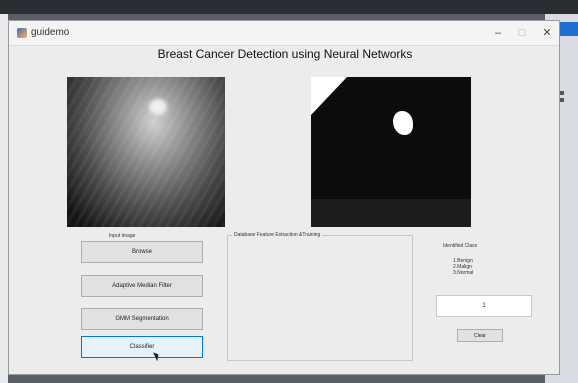 This screenshot has height=383, width=578. Describe the element at coordinates (142, 347) in the screenshot. I see `classifier-button: Classifier` at that location.